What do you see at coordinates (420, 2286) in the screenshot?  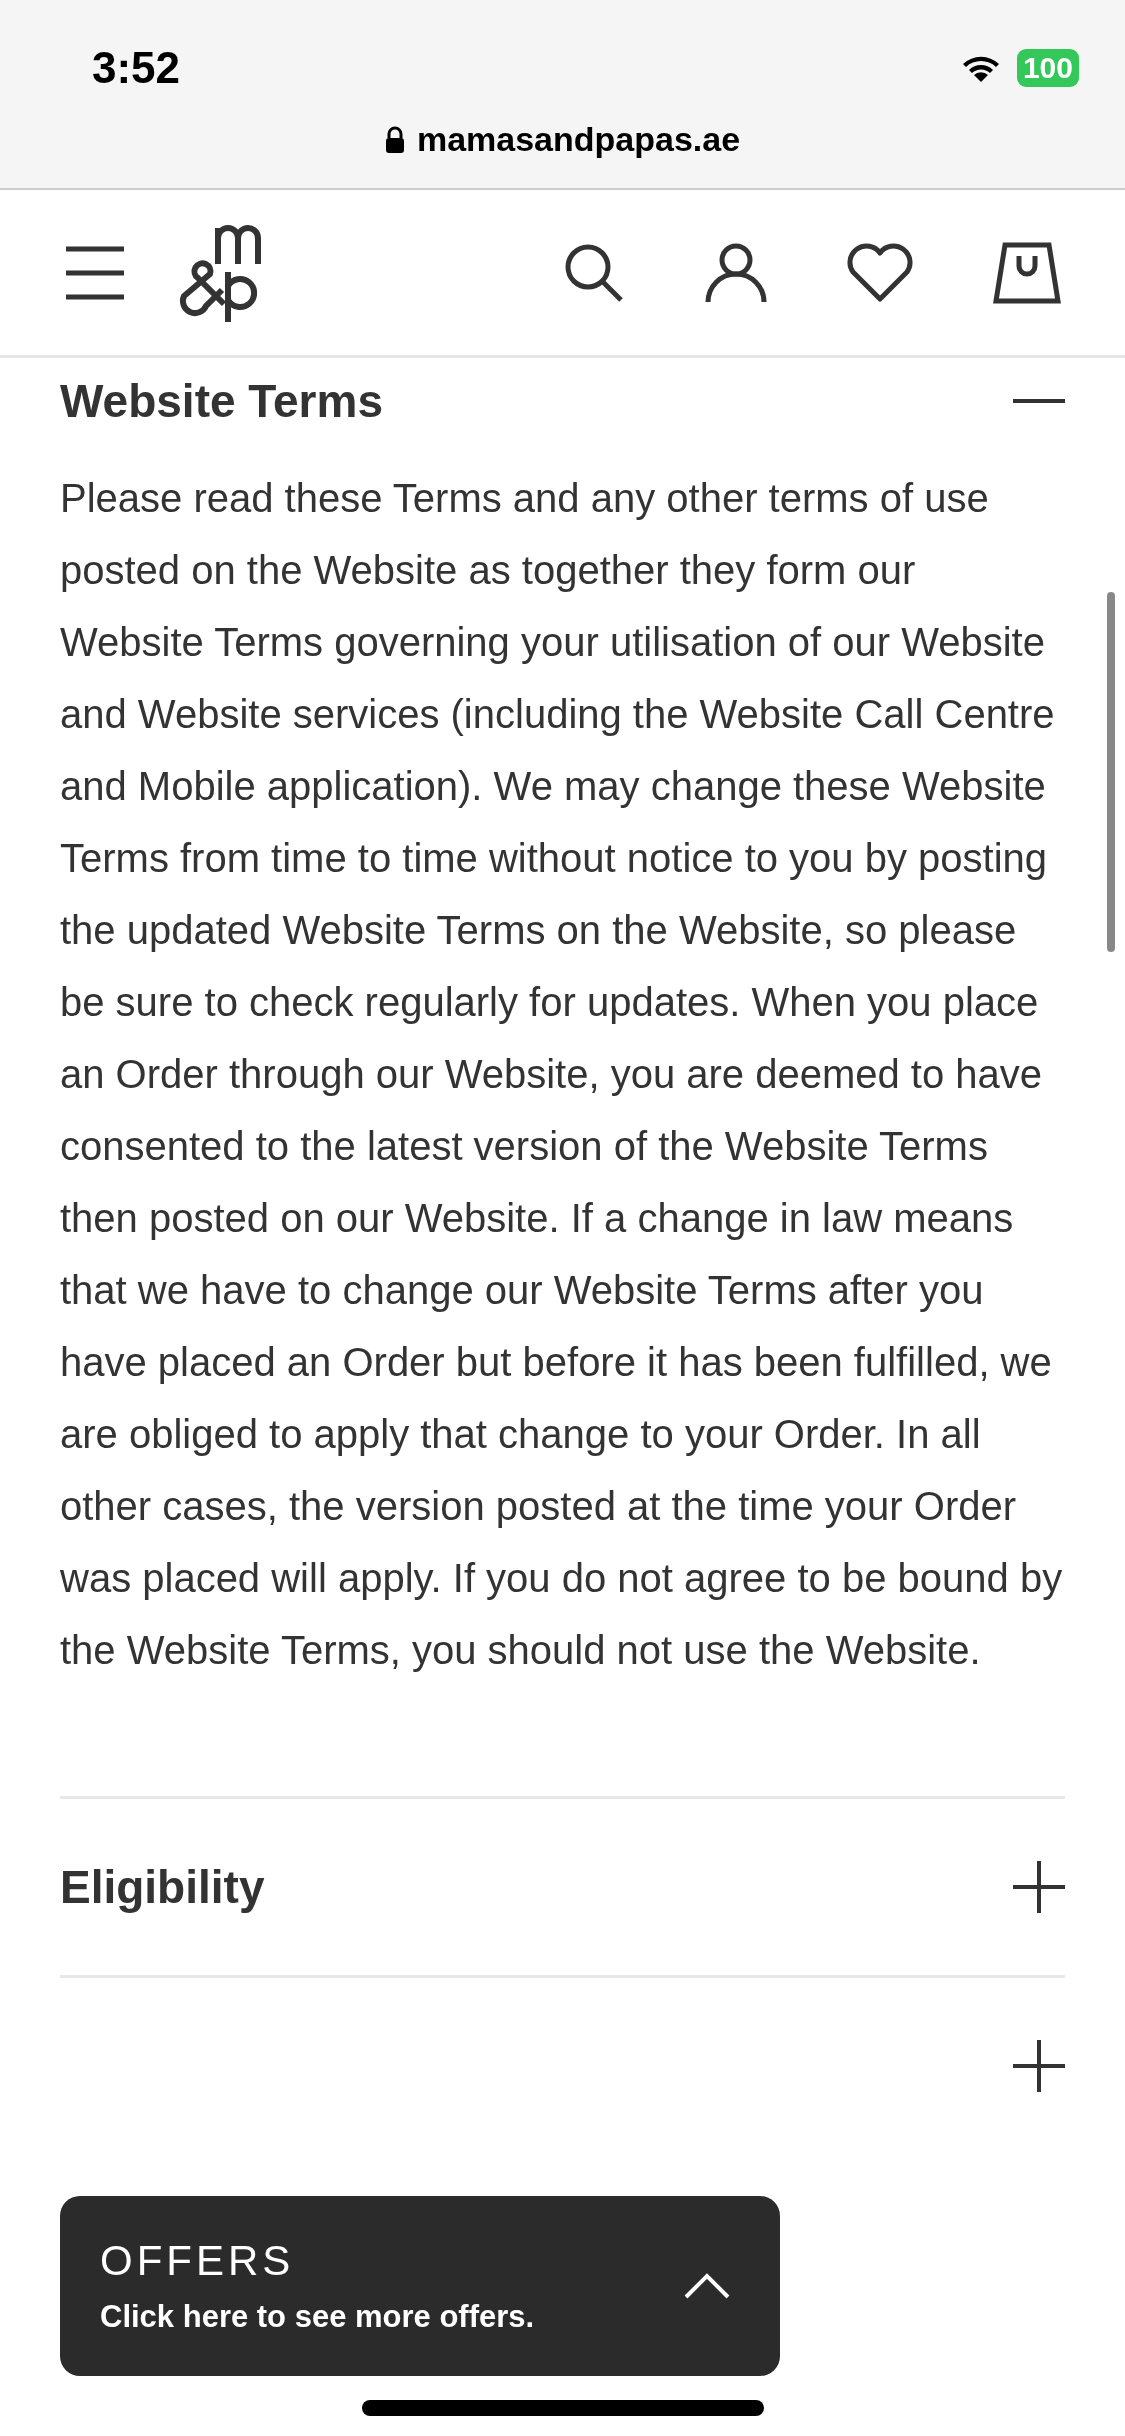 I see `offers-banner: OFFERS Click here to see more offers.` at bounding box center [420, 2286].